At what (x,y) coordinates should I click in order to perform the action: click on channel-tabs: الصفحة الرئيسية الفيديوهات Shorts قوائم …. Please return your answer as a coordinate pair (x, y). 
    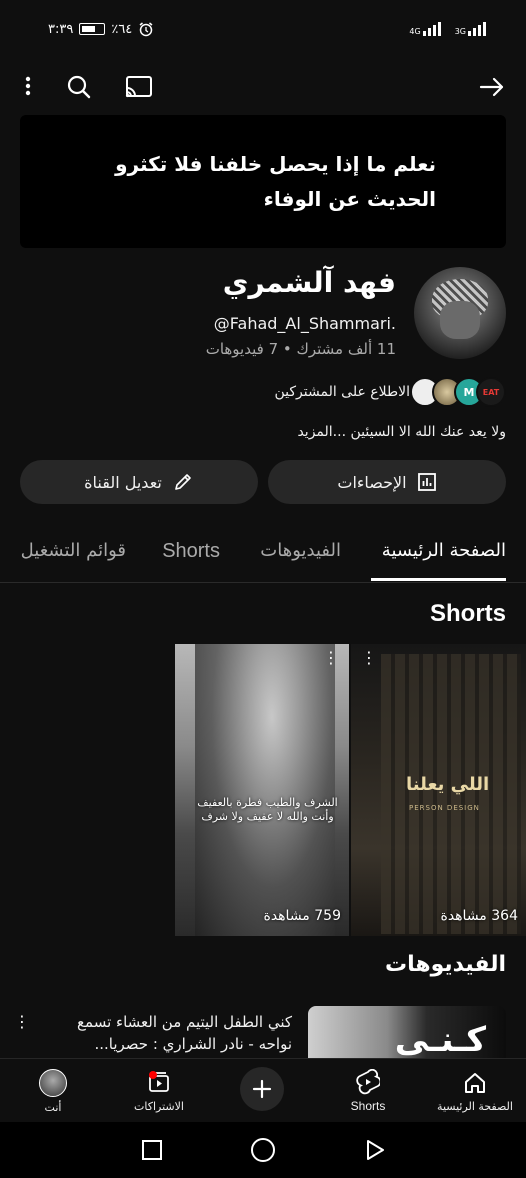
    Looking at the image, I should click on (263, 556).